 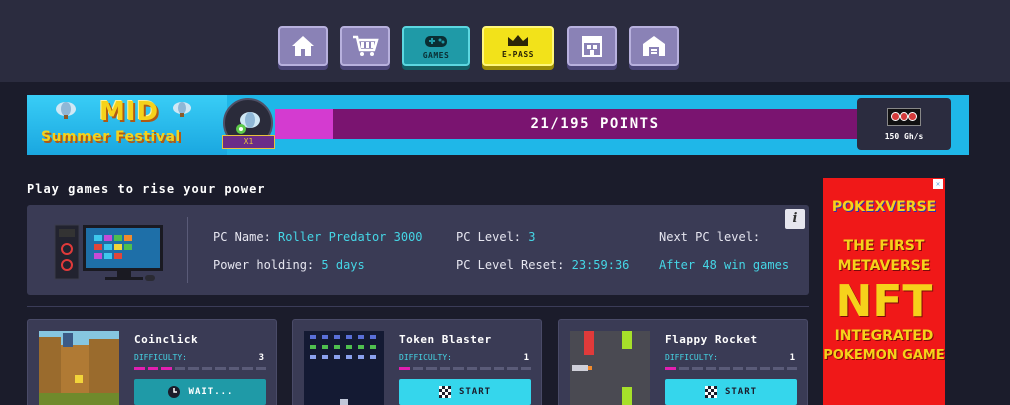 I want to click on pc-level: PC Level: 3, so click(x=496, y=237).